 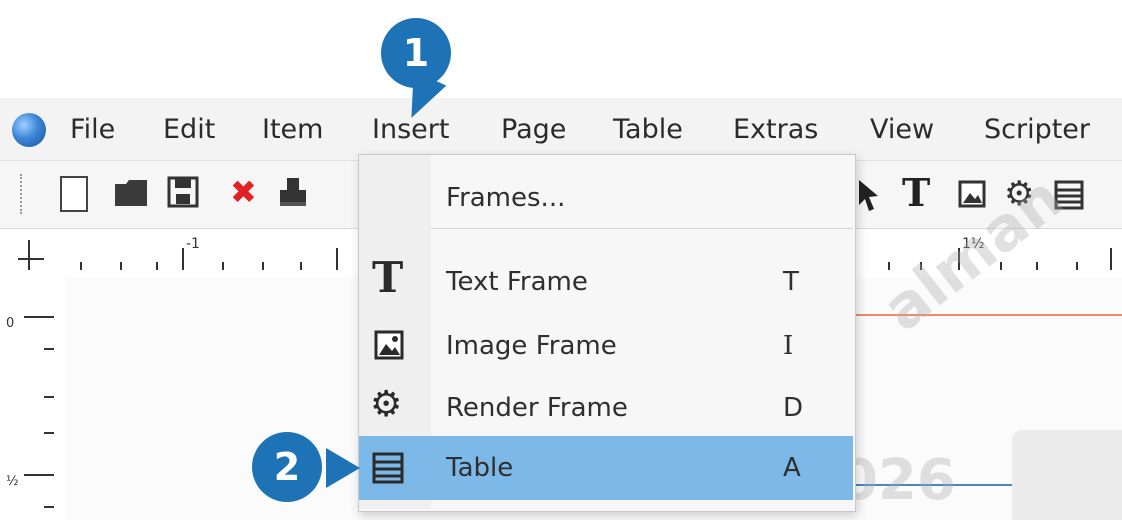 What do you see at coordinates (533, 130) in the screenshot?
I see `menu-page: Page` at bounding box center [533, 130].